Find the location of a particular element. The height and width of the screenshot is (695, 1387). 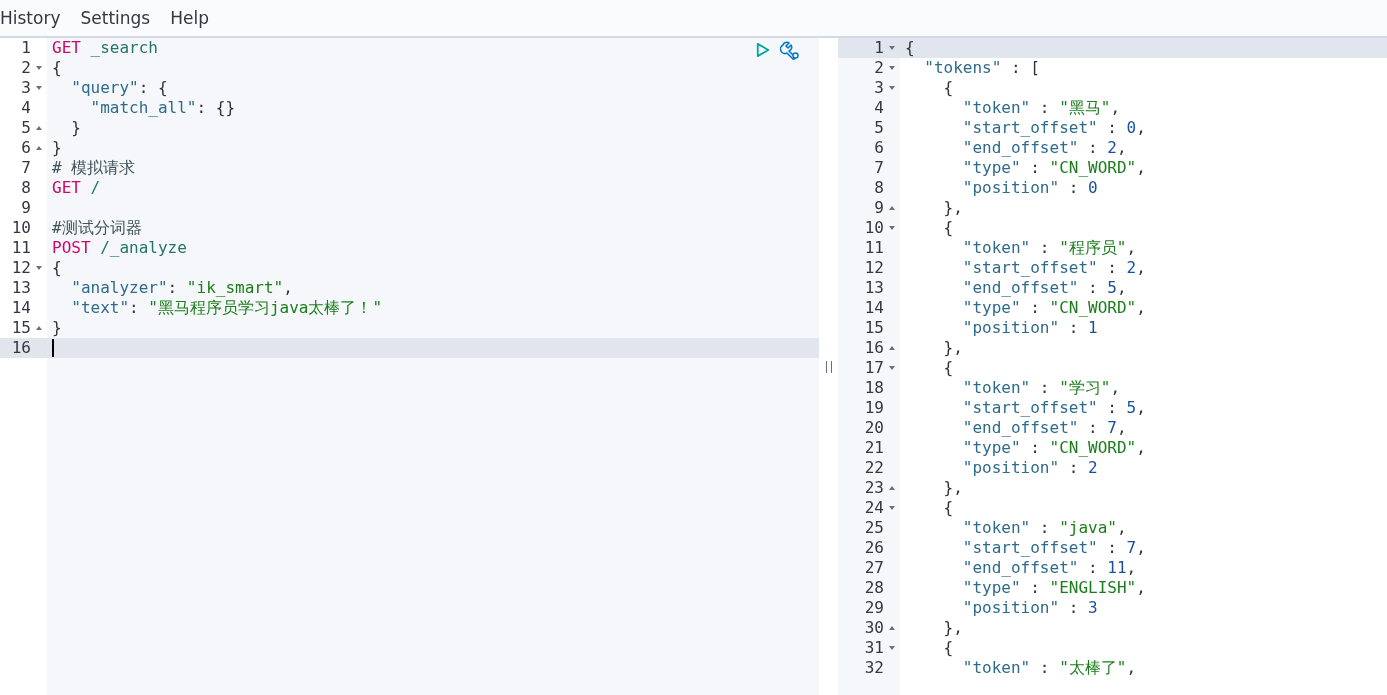

wrench-icon is located at coordinates (790, 50).